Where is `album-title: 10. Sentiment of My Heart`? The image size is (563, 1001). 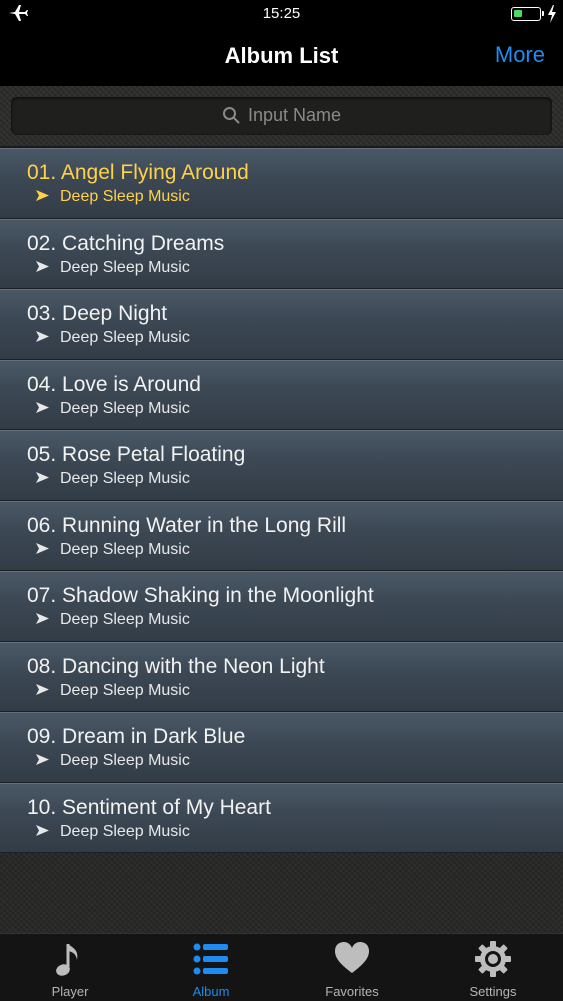 album-title: 10. Sentiment of My Heart is located at coordinates (149, 807).